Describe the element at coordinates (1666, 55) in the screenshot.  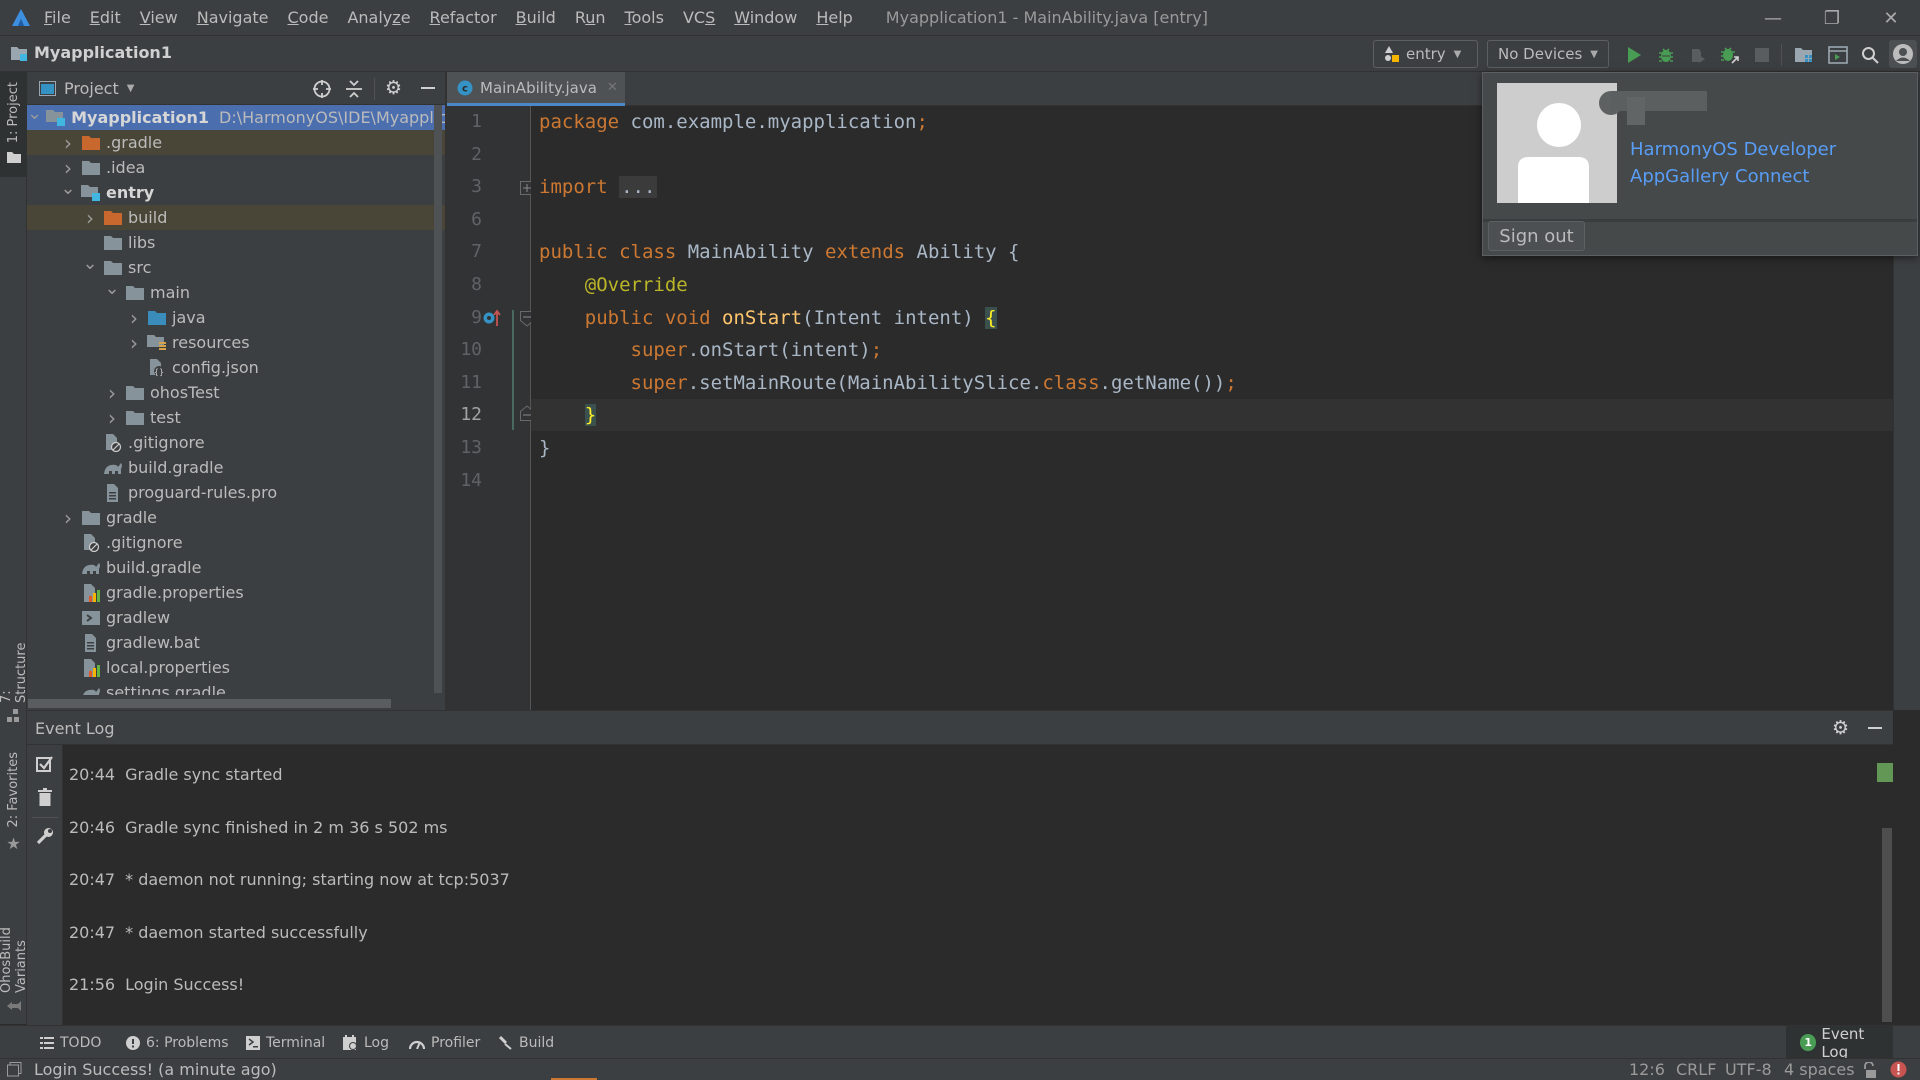
I see `debug-button` at that location.